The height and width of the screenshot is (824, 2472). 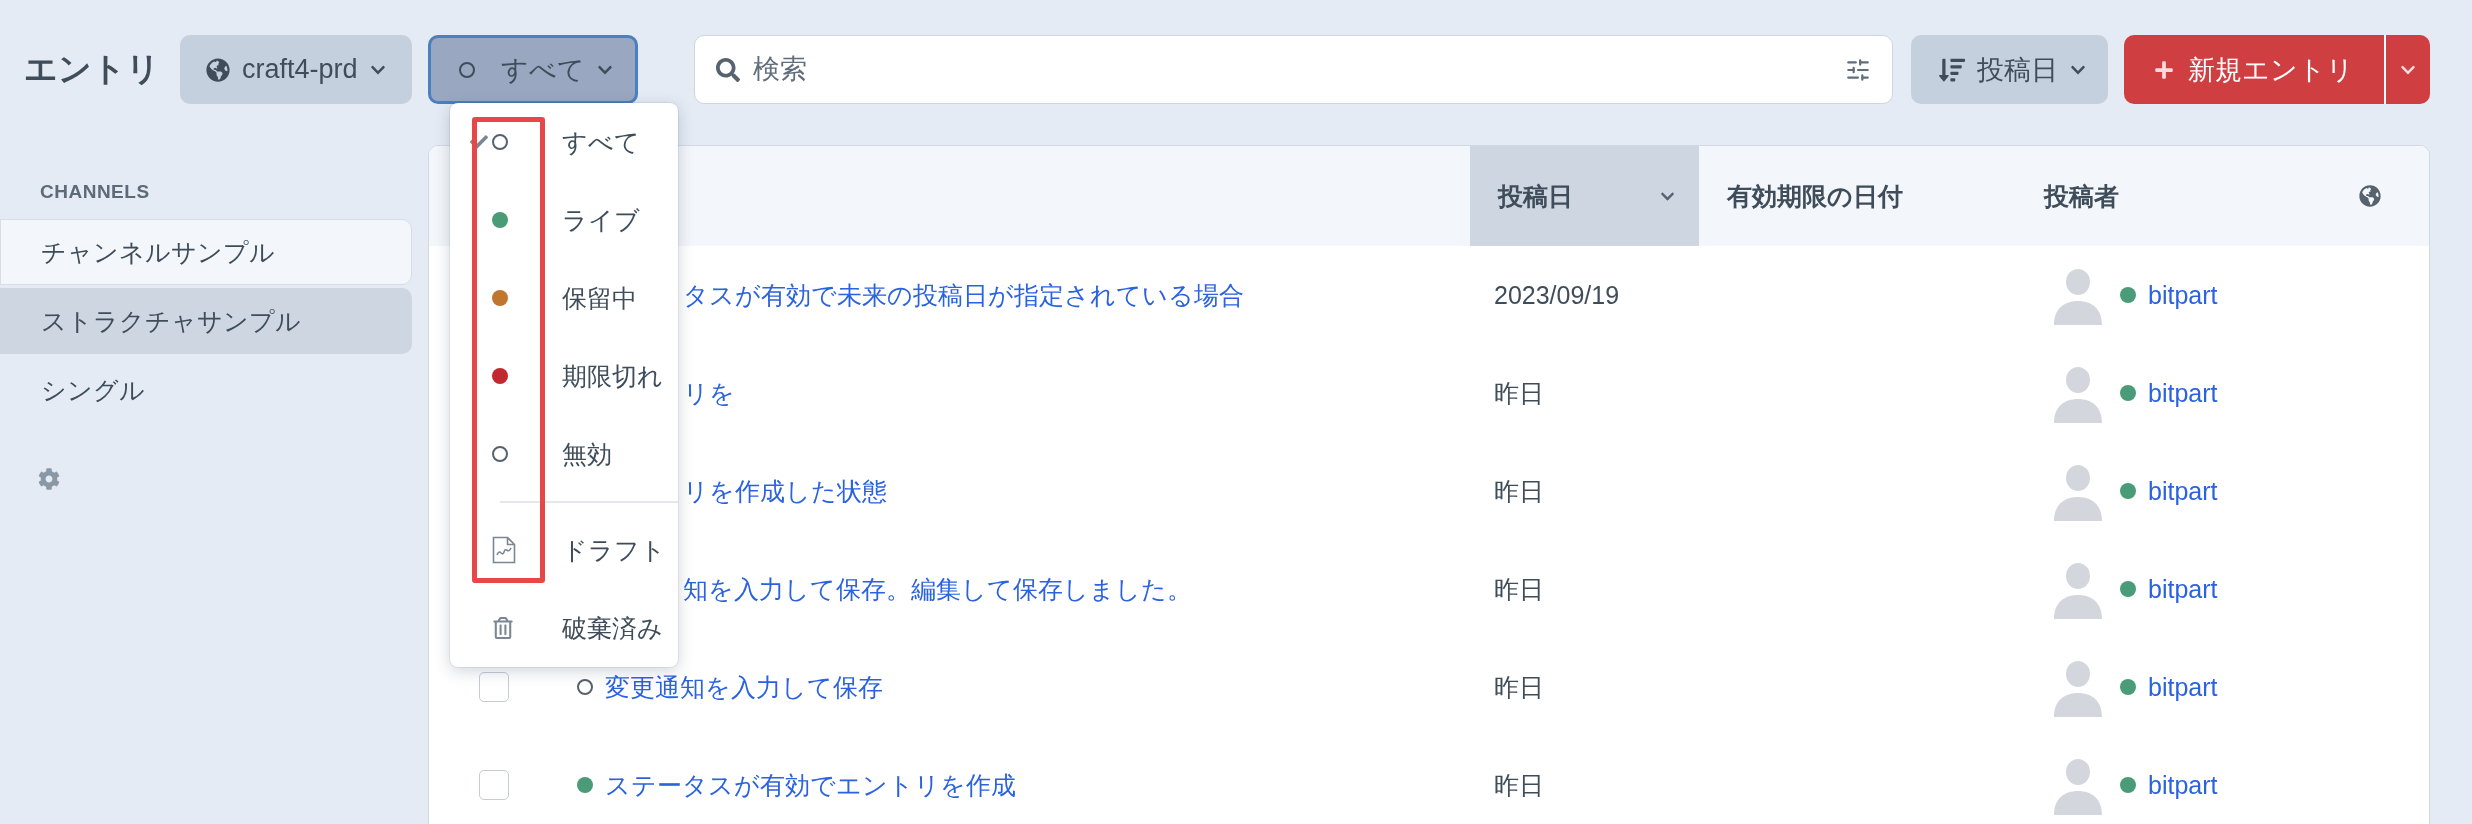 I want to click on entry-title-link: リを作成した状態, so click(x=785, y=491).